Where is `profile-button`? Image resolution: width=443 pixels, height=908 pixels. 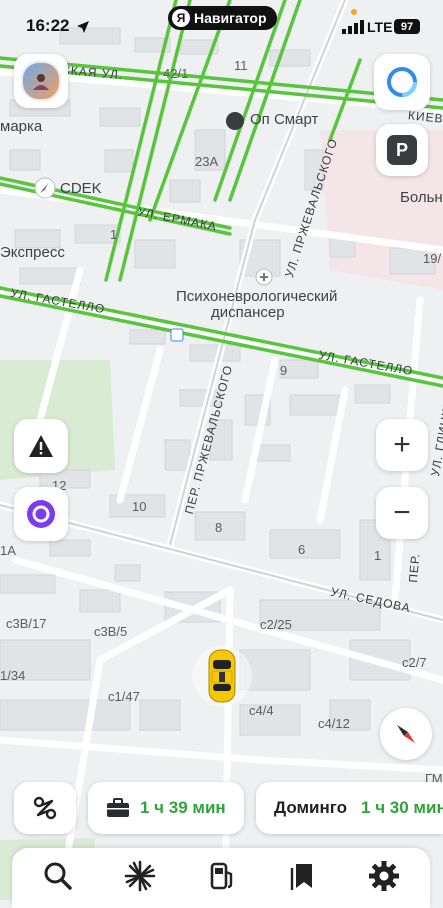 profile-button is located at coordinates (41, 81).